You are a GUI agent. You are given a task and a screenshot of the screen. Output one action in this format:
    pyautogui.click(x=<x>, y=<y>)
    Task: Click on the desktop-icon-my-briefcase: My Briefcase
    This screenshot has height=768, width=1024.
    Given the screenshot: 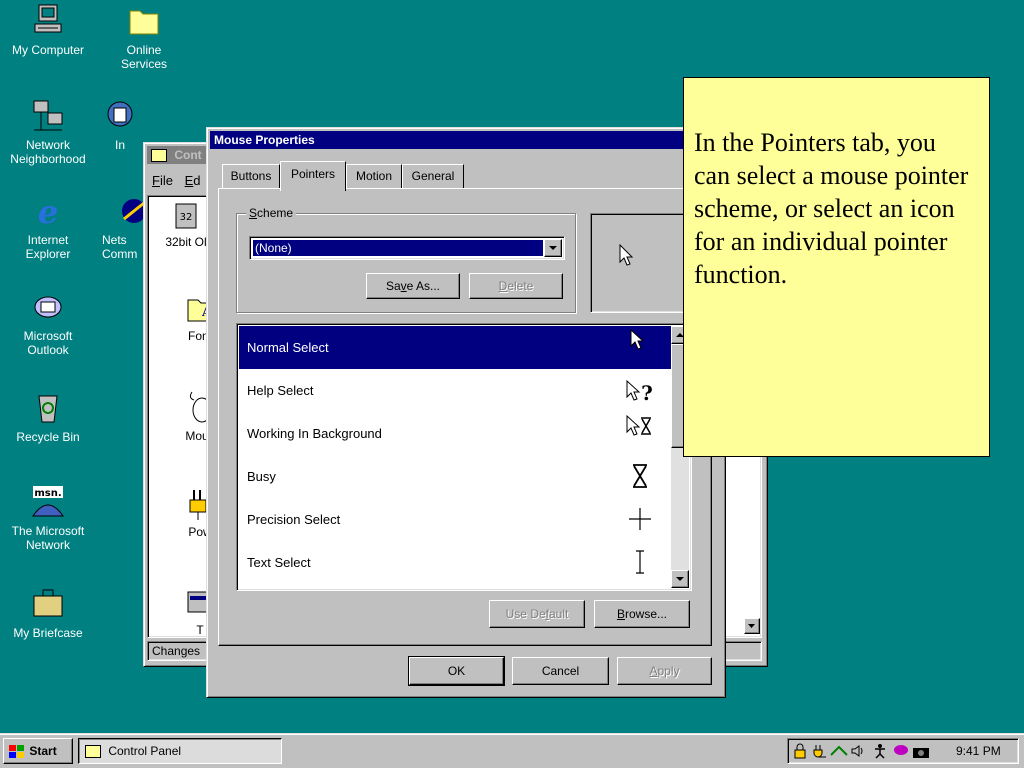 What is the action you would take?
    pyautogui.click(x=48, y=613)
    